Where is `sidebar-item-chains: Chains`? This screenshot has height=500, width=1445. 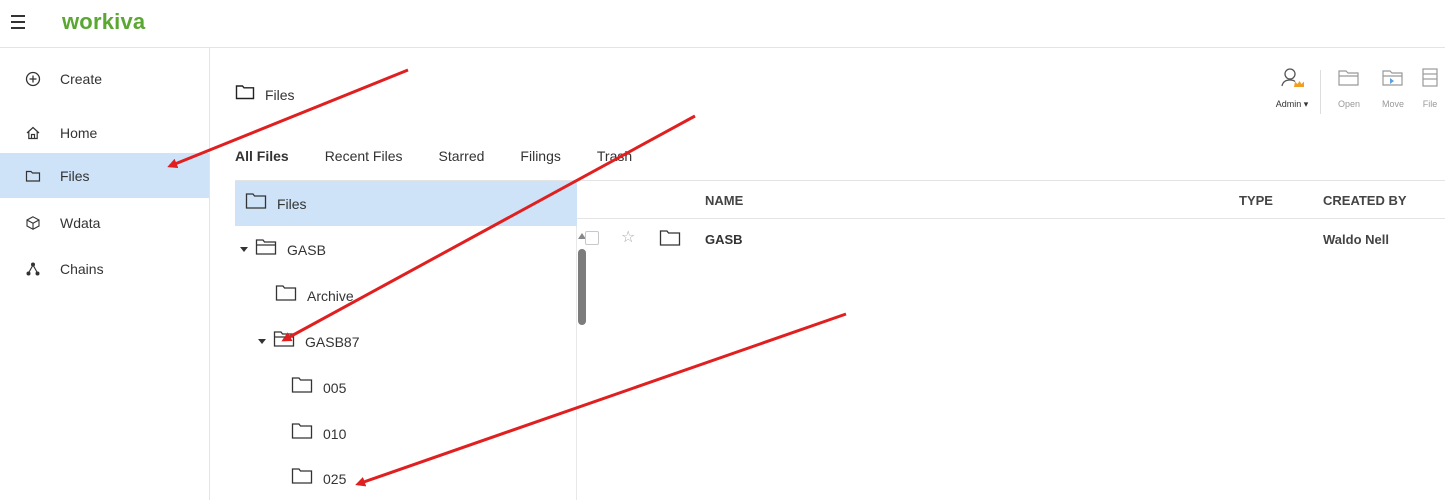
sidebar-item-chains: Chains is located at coordinates (104, 268).